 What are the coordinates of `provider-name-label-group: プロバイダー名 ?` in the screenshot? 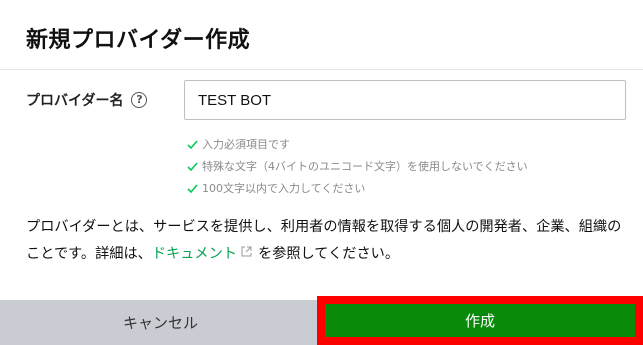 It's located at (87, 100).